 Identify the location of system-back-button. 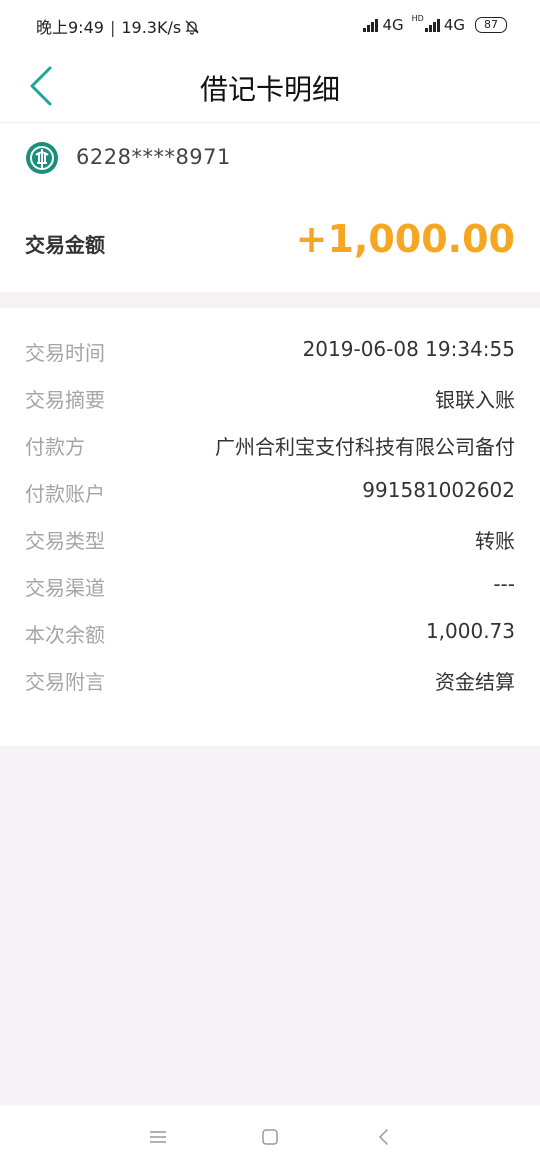
(384, 1137).